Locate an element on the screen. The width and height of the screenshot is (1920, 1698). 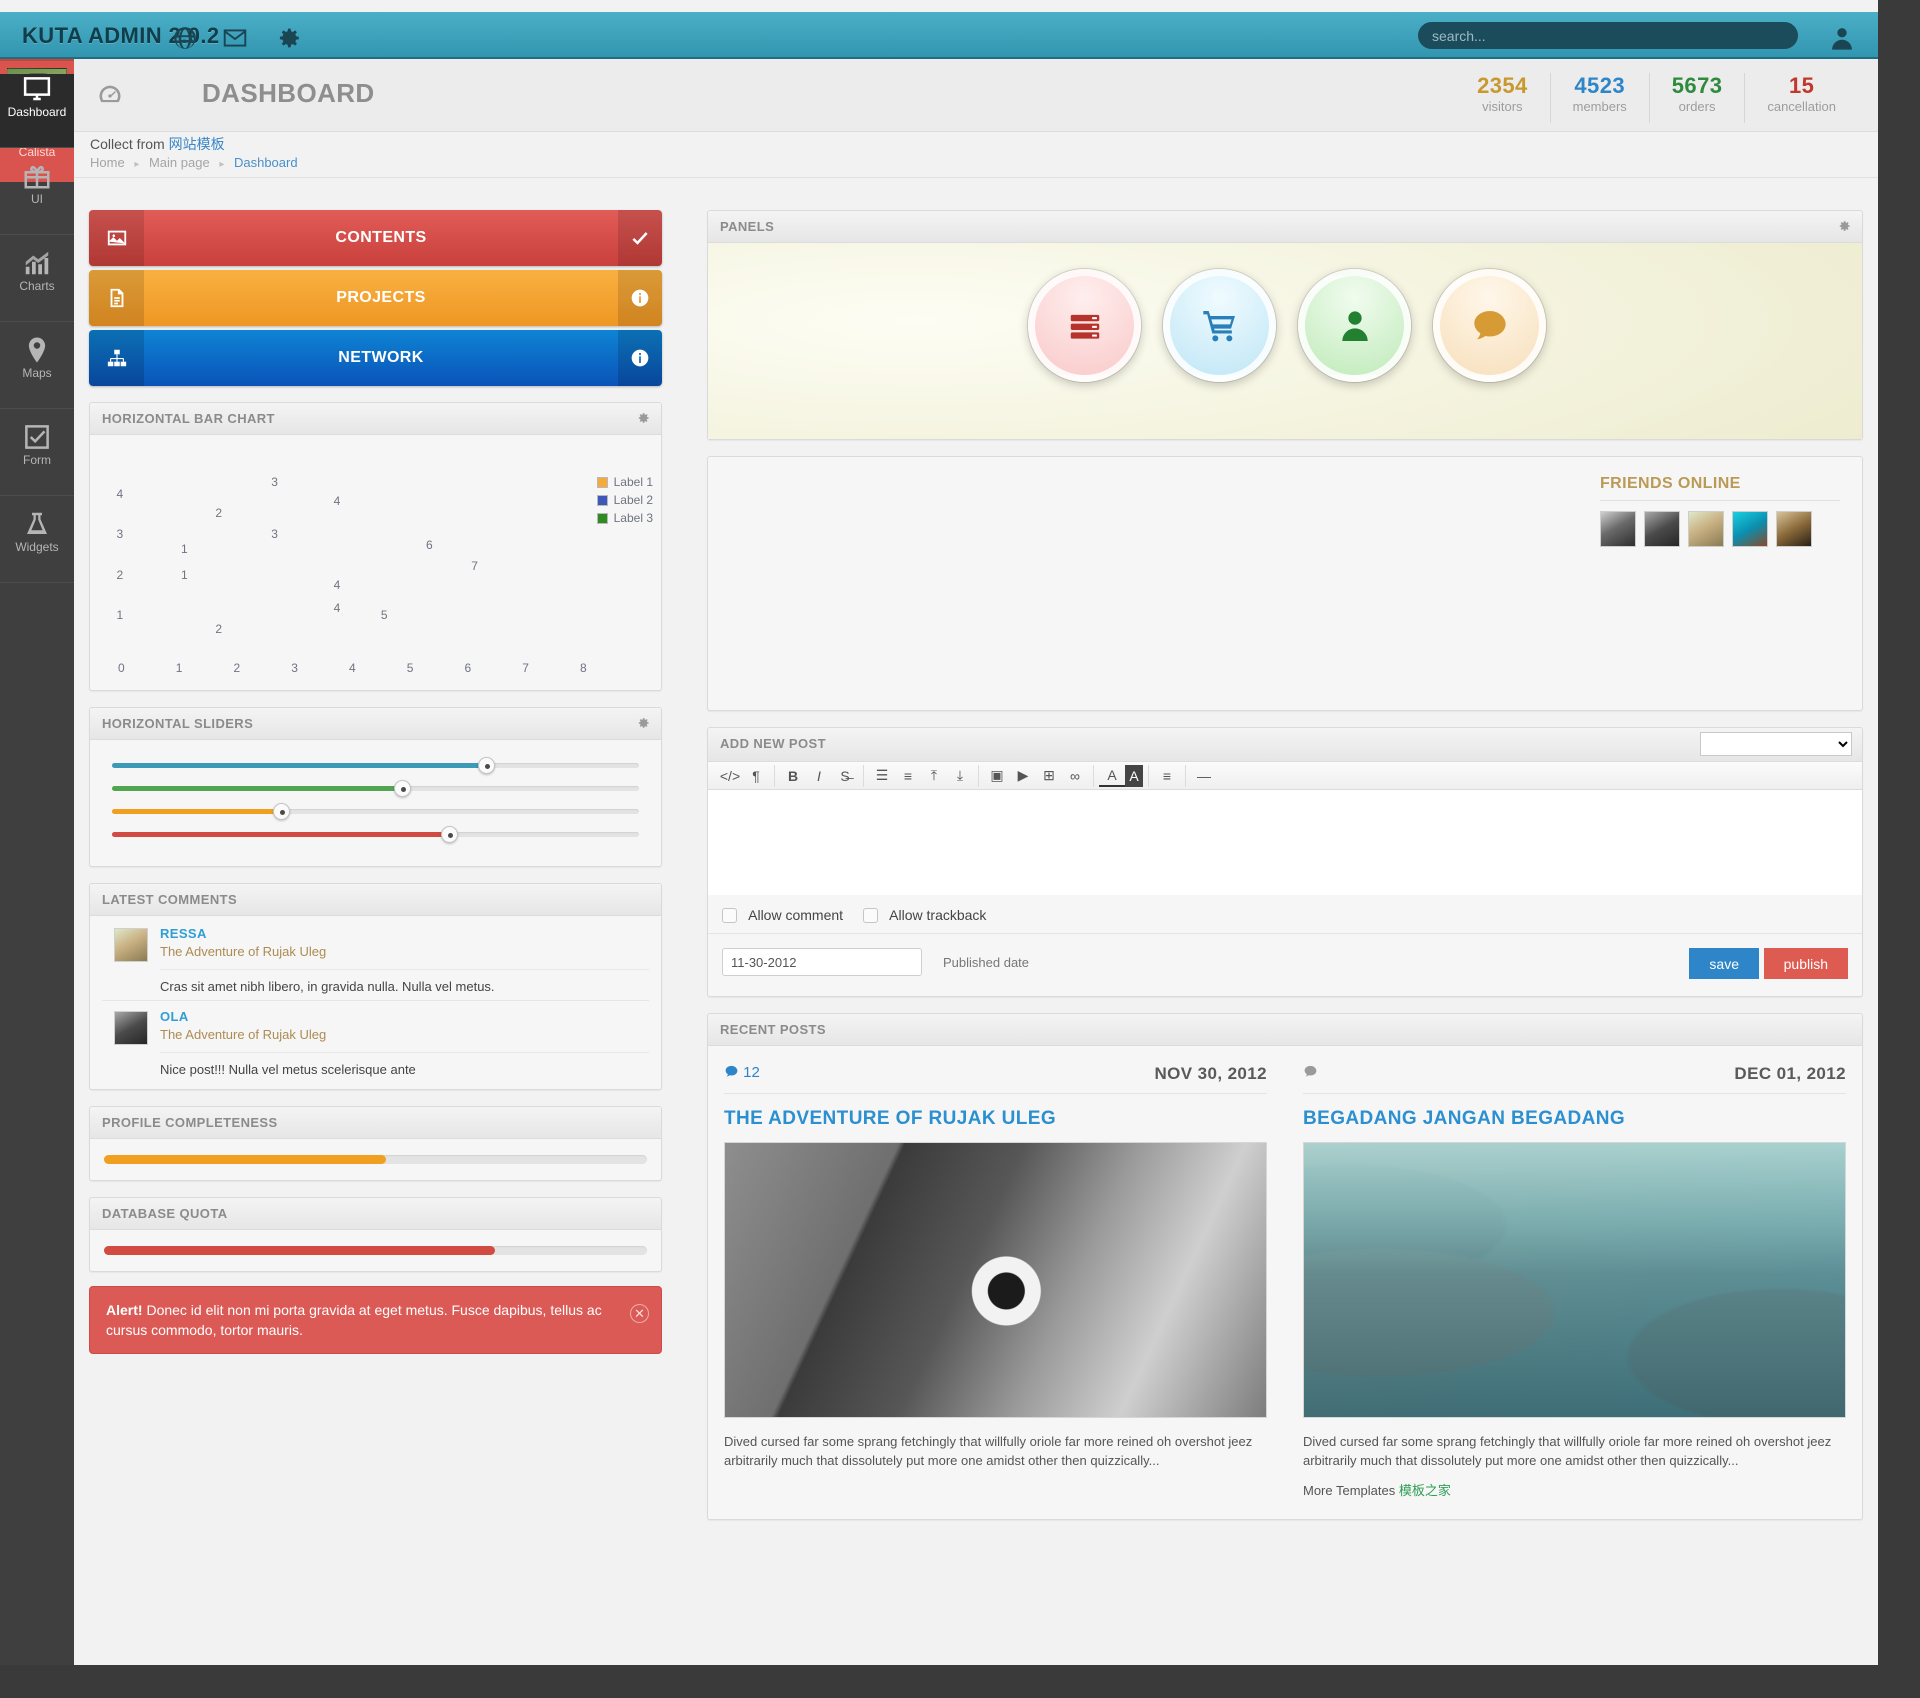
projects-button: PROJECTS is located at coordinates (375, 298).